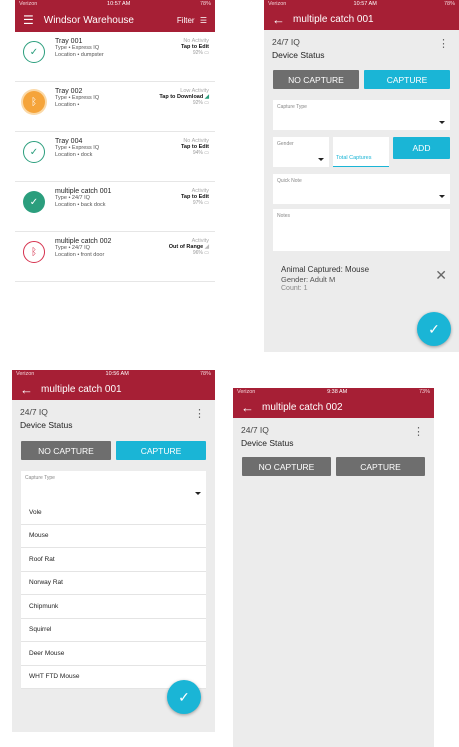 The width and height of the screenshot is (459, 747). Describe the element at coordinates (80, 205) in the screenshot. I see `device-location: Location • back dock` at that location.